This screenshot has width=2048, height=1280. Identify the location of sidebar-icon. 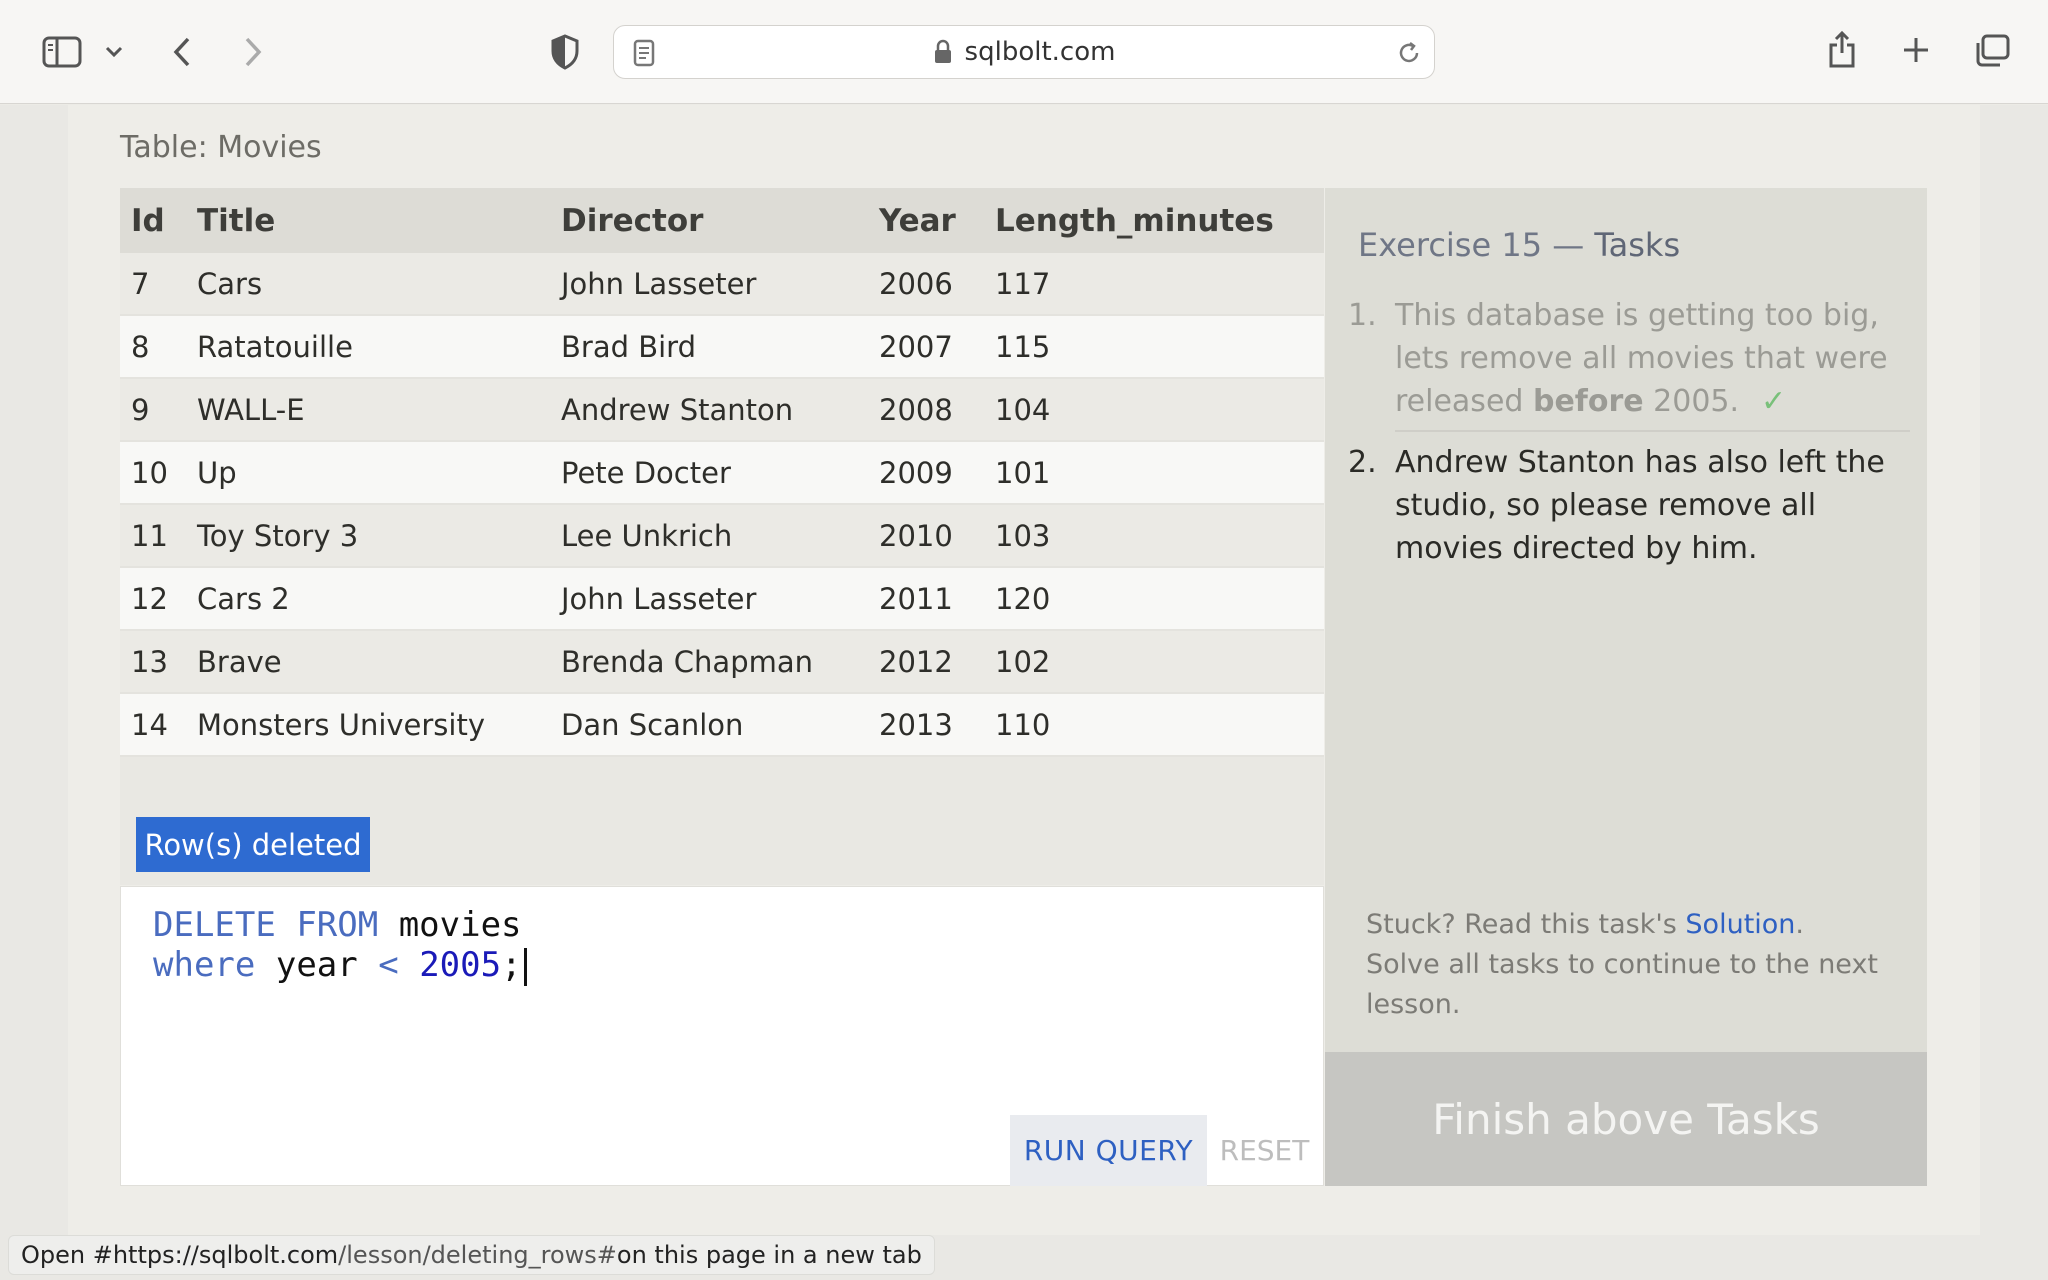
(62, 52).